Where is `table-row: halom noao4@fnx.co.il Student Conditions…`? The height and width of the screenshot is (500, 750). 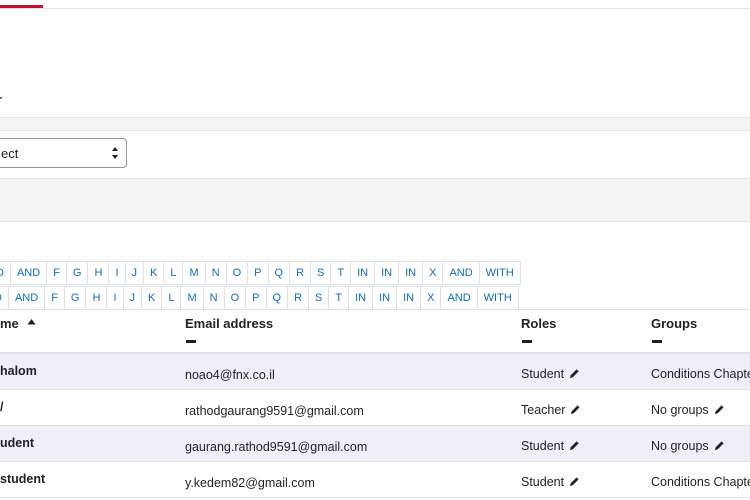
table-row: halom noao4@fnx.co.il Student Conditions… is located at coordinates (375, 372).